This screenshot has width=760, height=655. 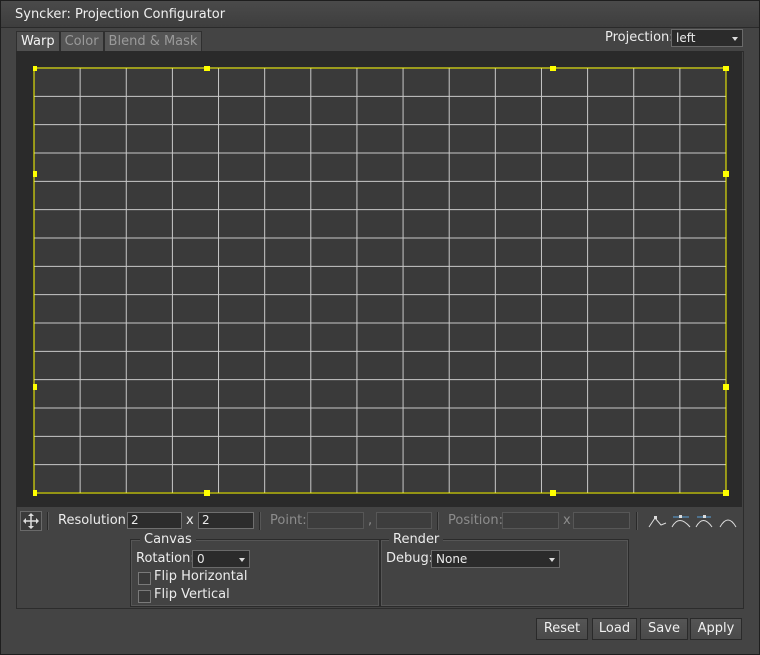 I want to click on load-button: Load, so click(x=614, y=629).